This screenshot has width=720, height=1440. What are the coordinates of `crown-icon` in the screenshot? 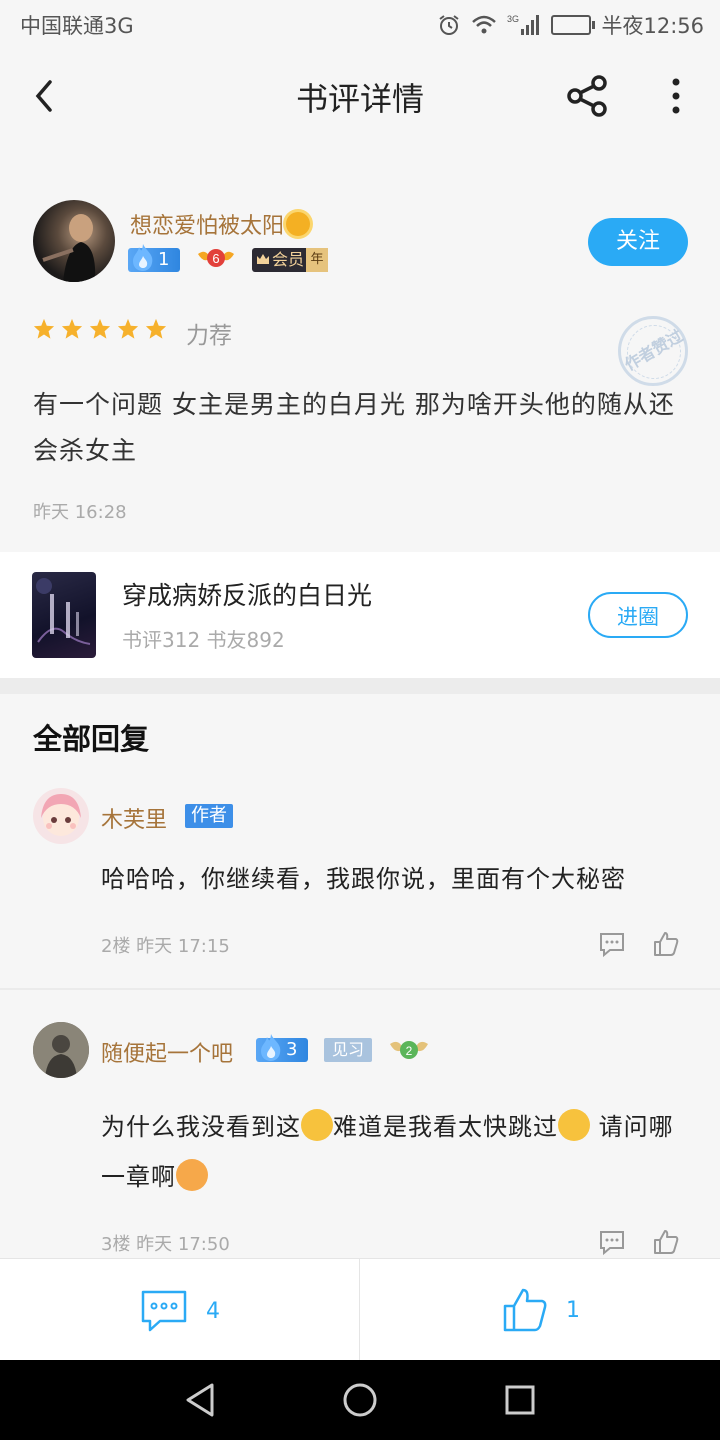 It's located at (263, 259).